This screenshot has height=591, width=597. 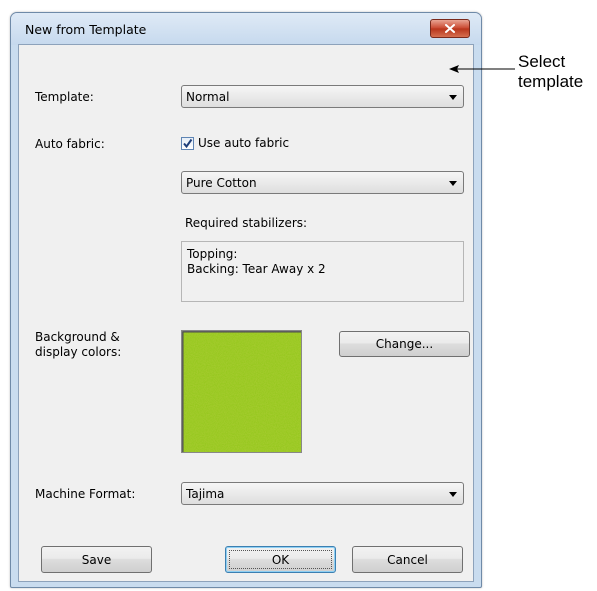 I want to click on background-label-line1: Background &, so click(x=77, y=337).